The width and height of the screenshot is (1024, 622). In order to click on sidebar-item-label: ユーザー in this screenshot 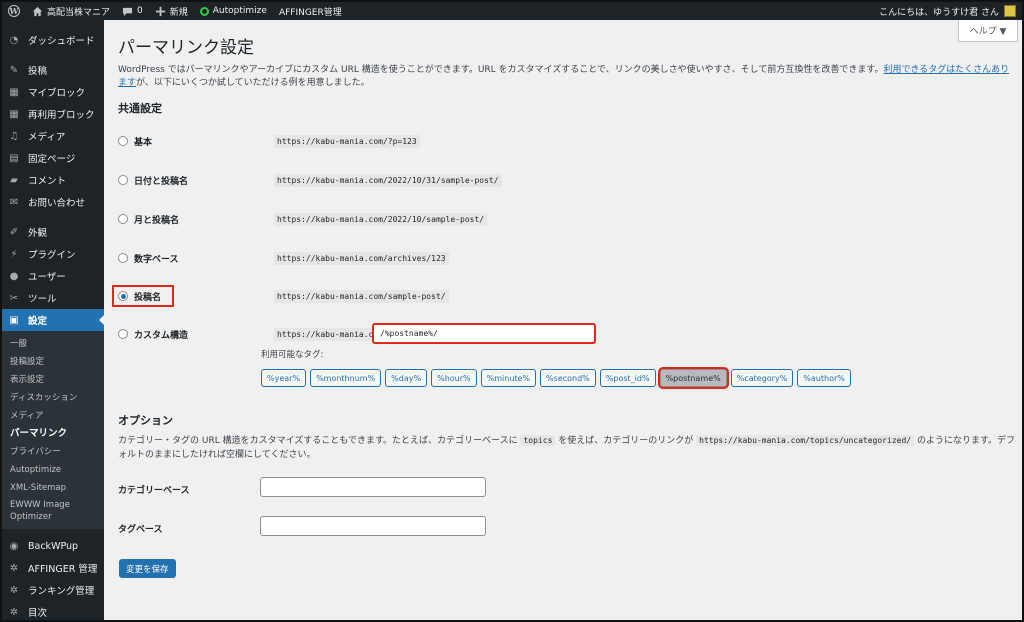, I will do `click(47, 277)`.